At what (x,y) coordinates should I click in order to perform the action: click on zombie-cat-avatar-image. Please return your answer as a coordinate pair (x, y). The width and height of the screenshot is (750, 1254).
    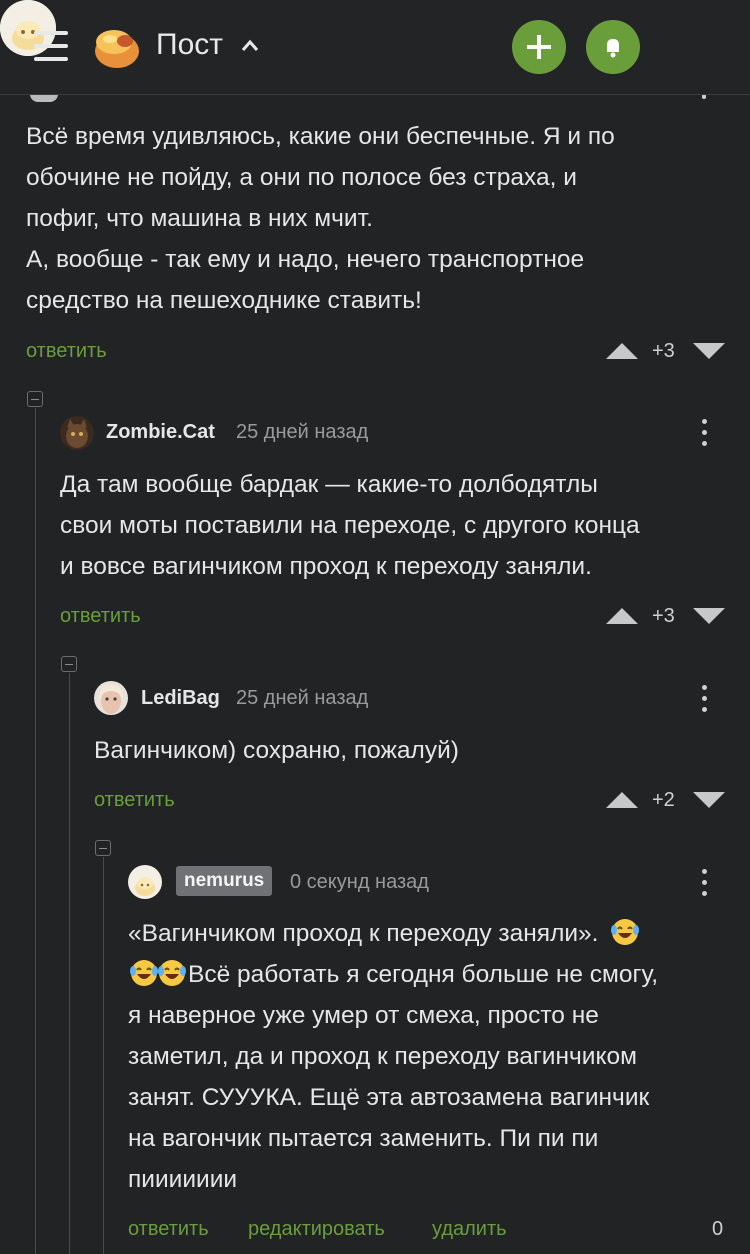
    Looking at the image, I should click on (77, 433).